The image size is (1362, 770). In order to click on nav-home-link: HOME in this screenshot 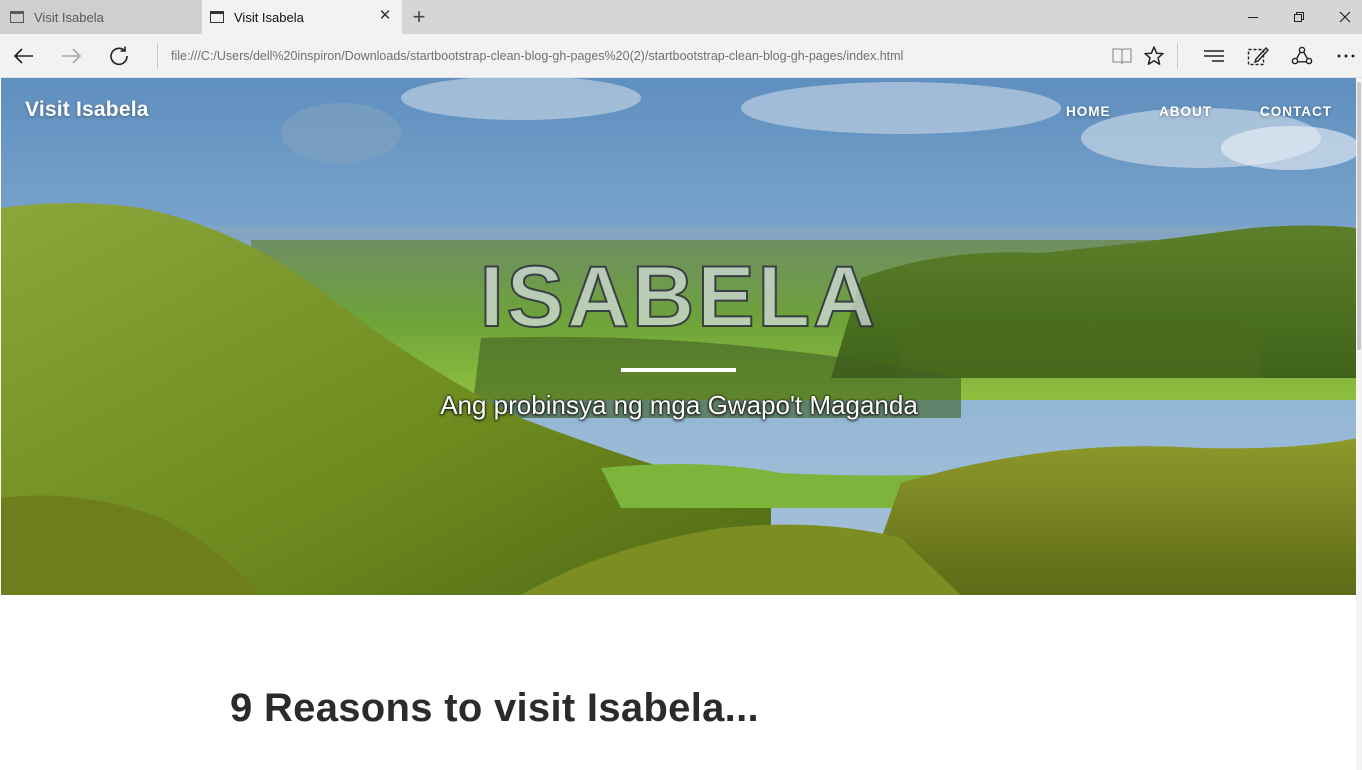, I will do `click(1088, 111)`.